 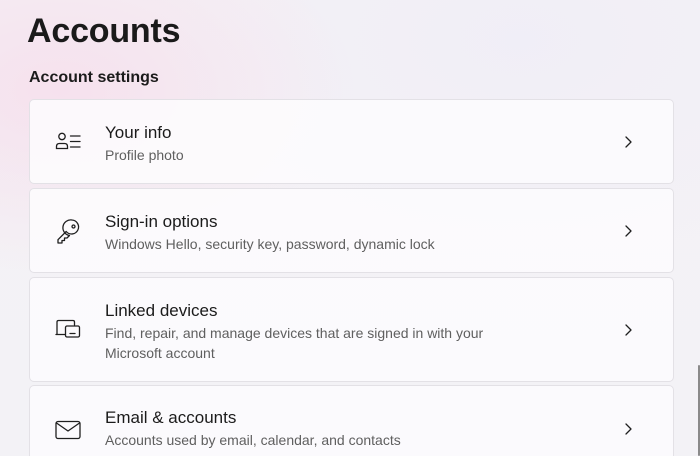 What do you see at coordinates (161, 221) in the screenshot?
I see `setting-item-title: Sign-in options` at bounding box center [161, 221].